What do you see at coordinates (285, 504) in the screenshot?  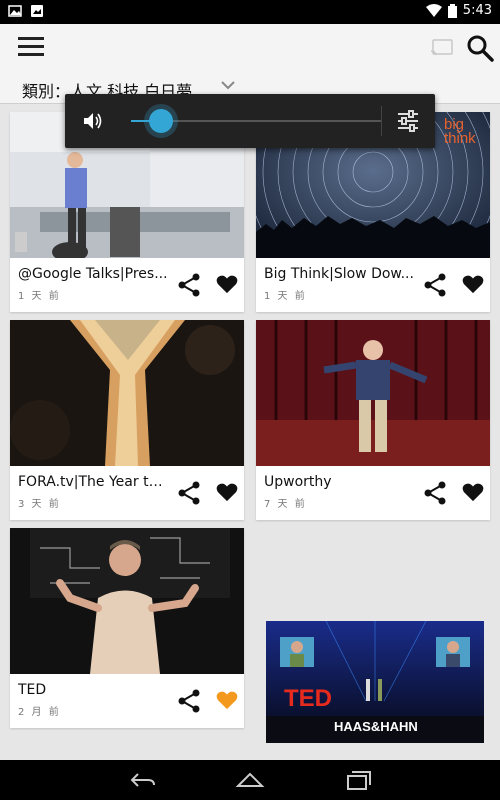 I see `card-time: 7 天 前` at bounding box center [285, 504].